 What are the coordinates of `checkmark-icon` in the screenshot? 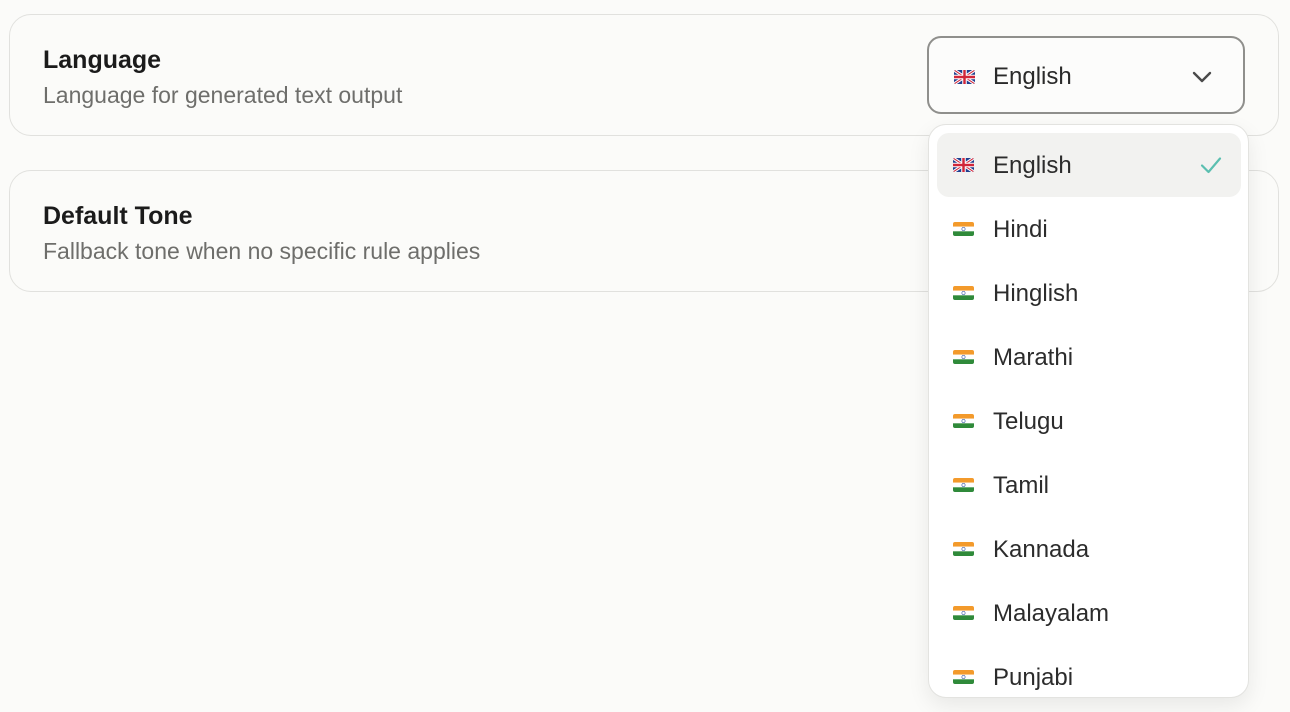 It's located at (1211, 165).